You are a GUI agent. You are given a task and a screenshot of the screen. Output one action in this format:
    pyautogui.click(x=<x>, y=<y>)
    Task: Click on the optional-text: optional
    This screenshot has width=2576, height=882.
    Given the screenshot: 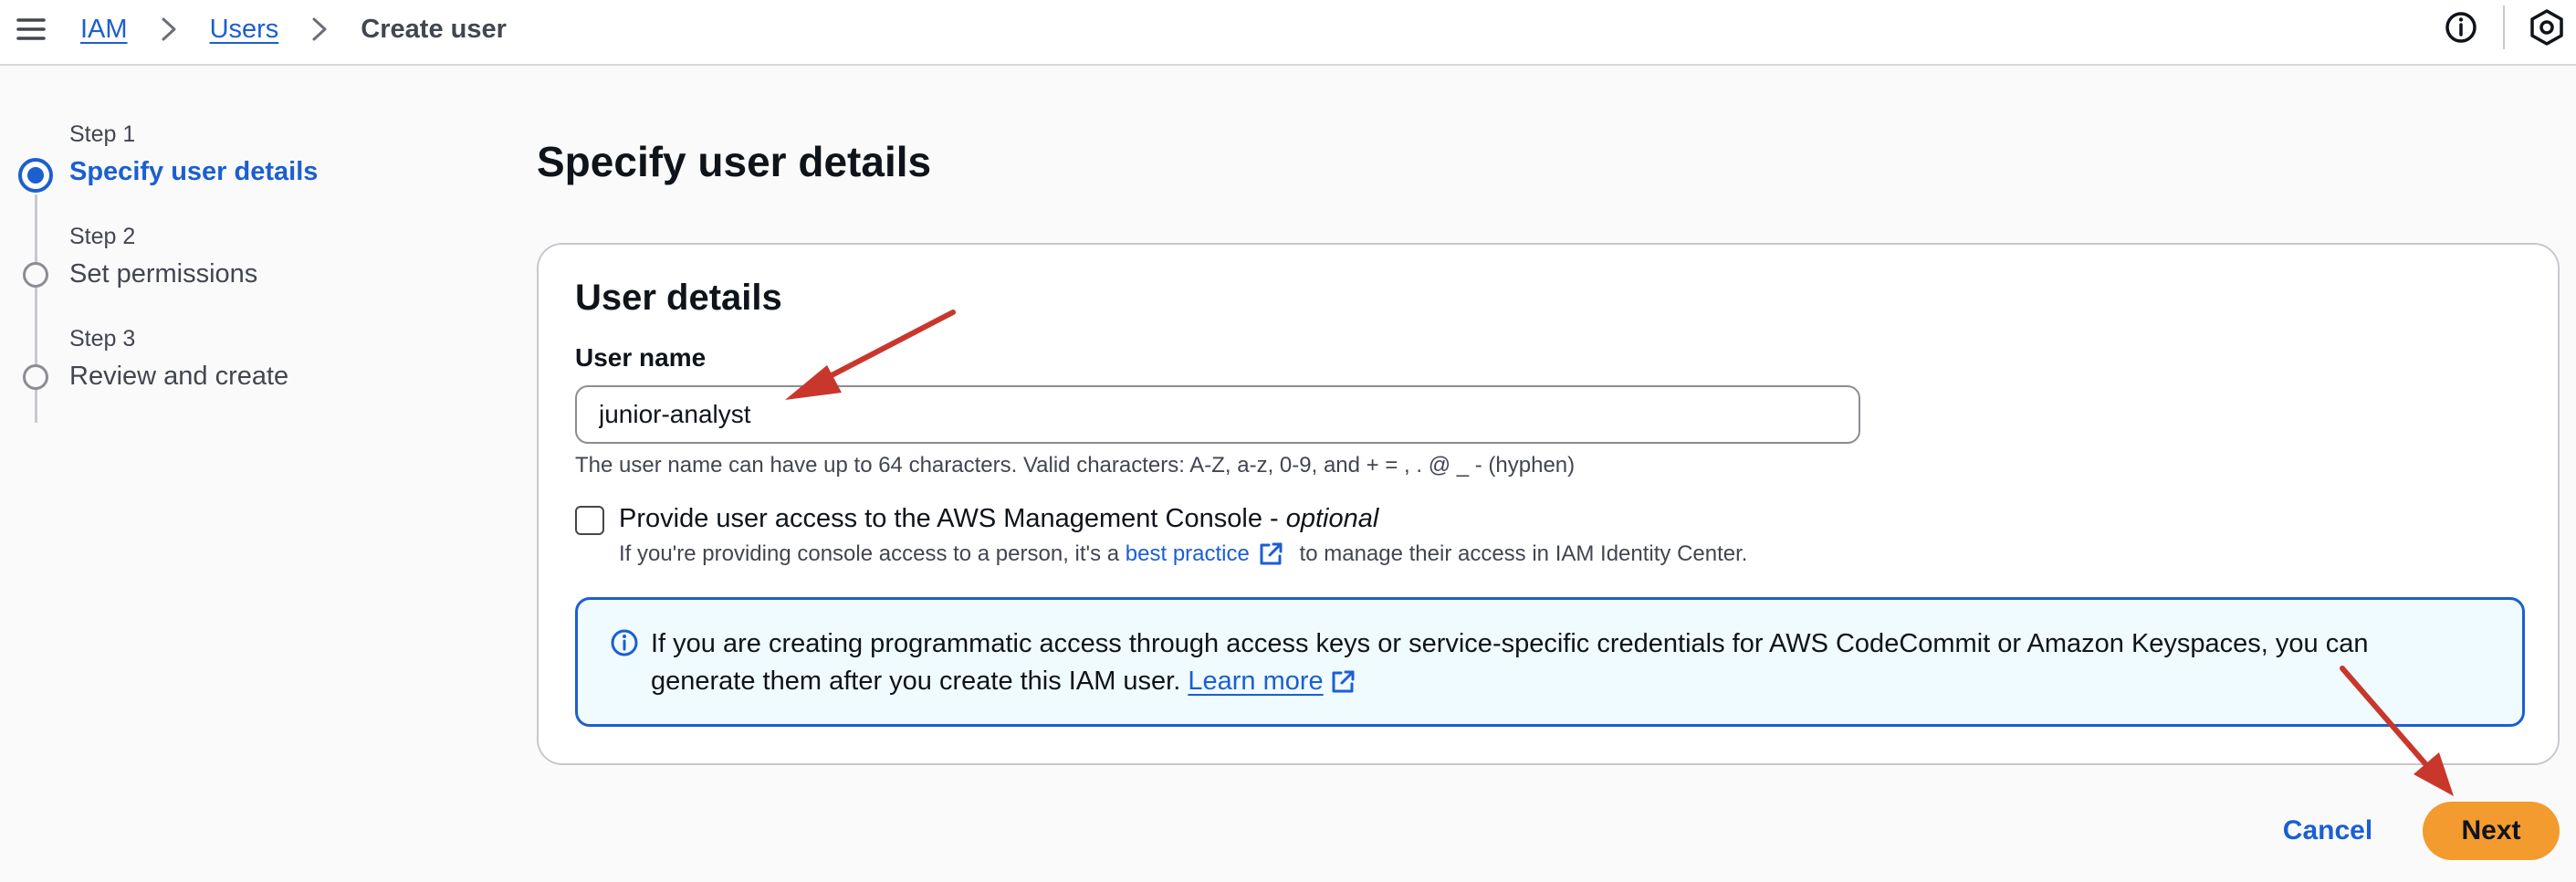 What is the action you would take?
    pyautogui.click(x=1332, y=518)
    